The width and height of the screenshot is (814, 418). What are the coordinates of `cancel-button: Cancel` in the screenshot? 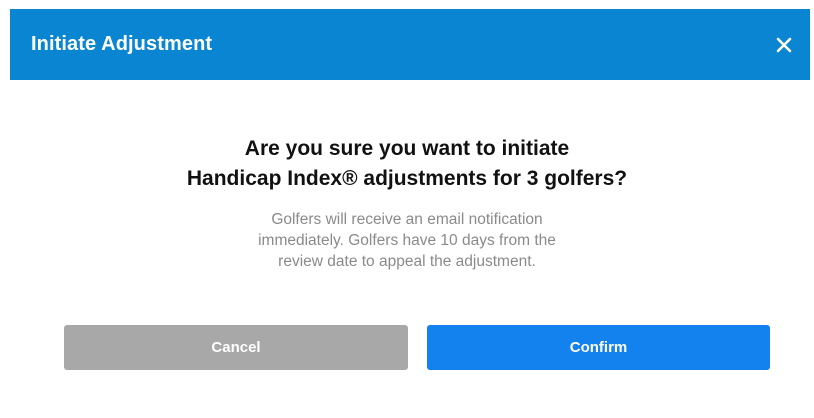 It's located at (236, 347).